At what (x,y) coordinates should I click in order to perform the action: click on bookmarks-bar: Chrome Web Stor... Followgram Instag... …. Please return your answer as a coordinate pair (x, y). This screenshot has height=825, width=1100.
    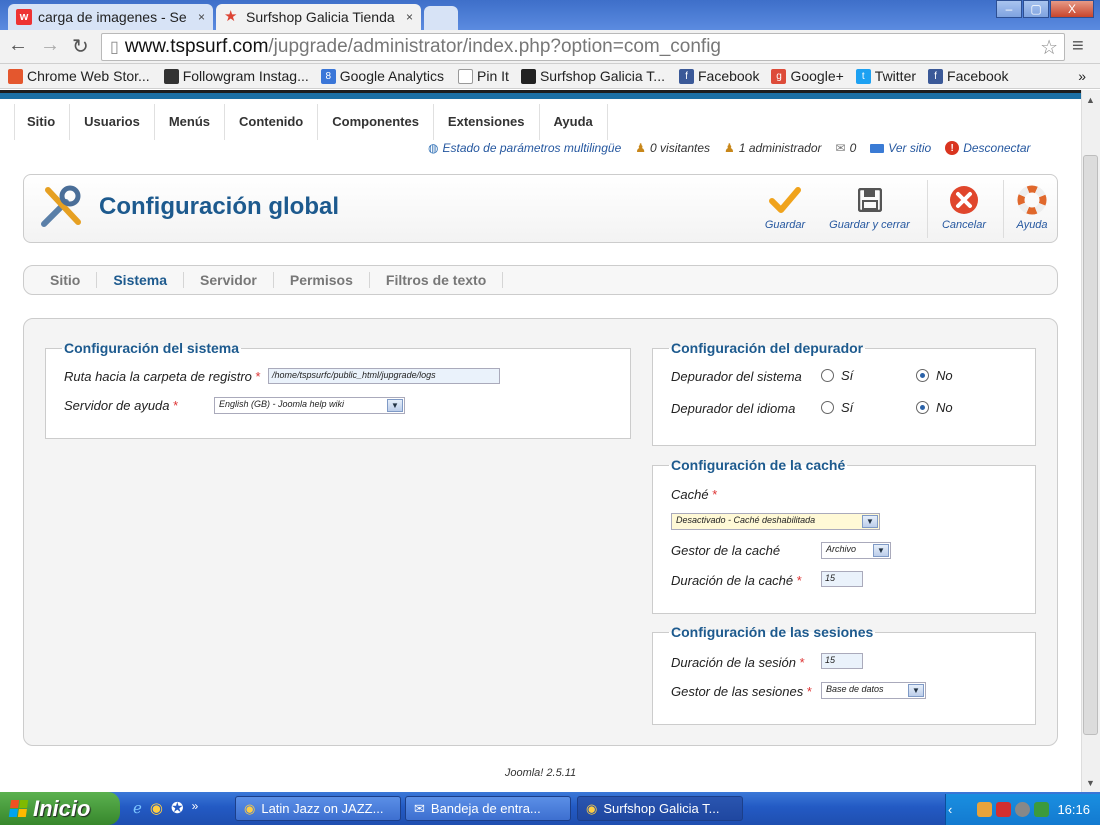
    Looking at the image, I should click on (550, 76).